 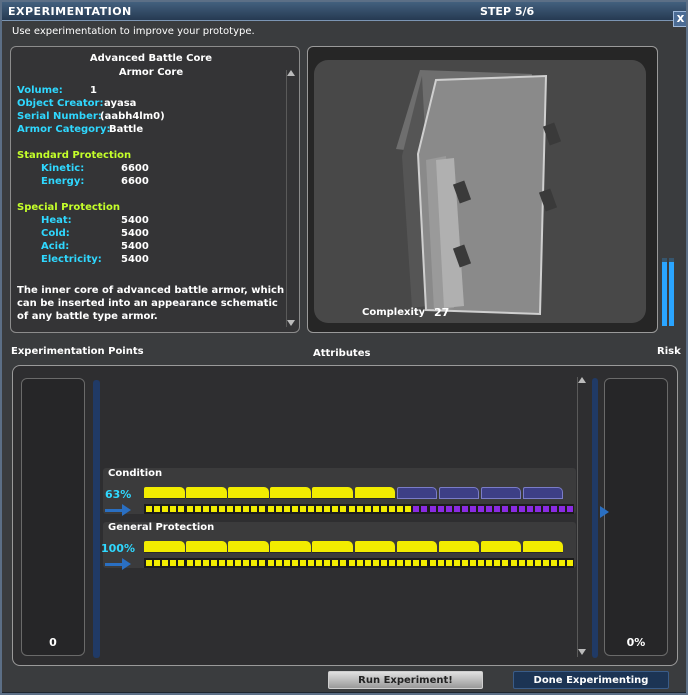 What do you see at coordinates (591, 680) in the screenshot?
I see `done-experimenting-button: Done Experimenting` at bounding box center [591, 680].